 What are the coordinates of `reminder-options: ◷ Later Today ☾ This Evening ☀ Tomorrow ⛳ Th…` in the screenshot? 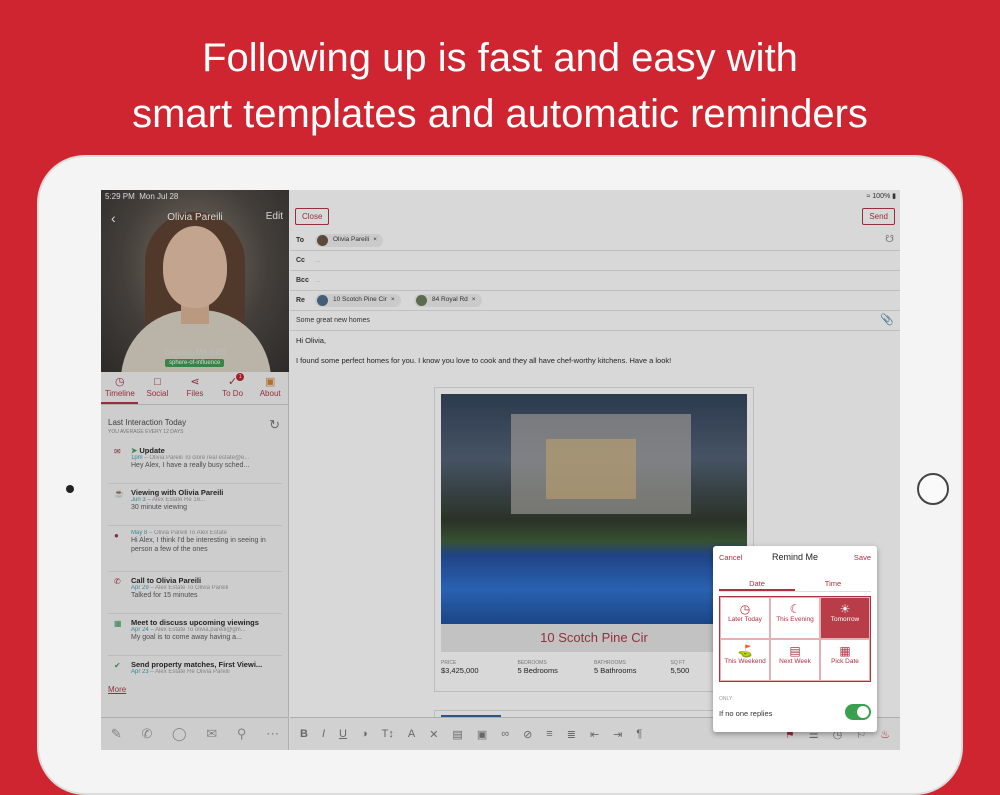 It's located at (795, 639).